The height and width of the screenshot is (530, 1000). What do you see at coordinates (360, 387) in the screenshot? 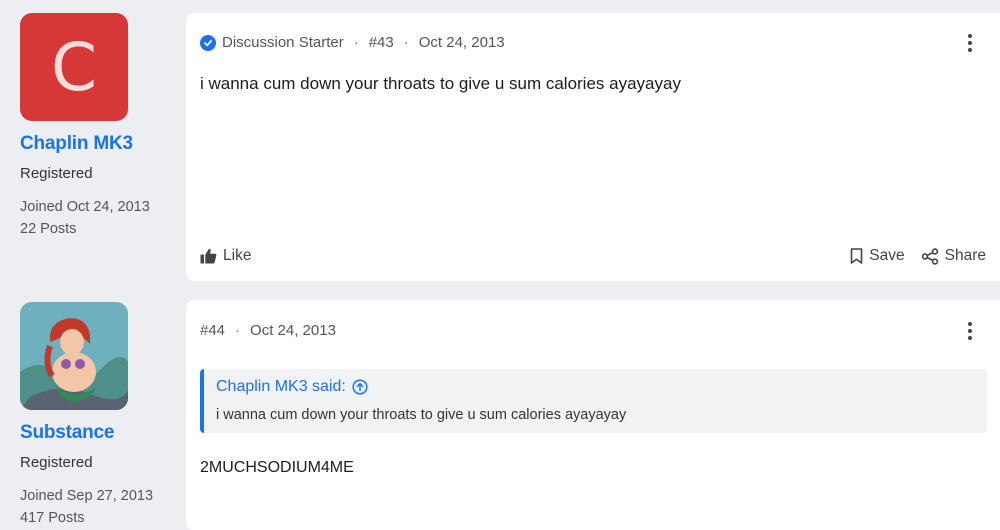
I see `arrow-up-circle-icon` at bounding box center [360, 387].